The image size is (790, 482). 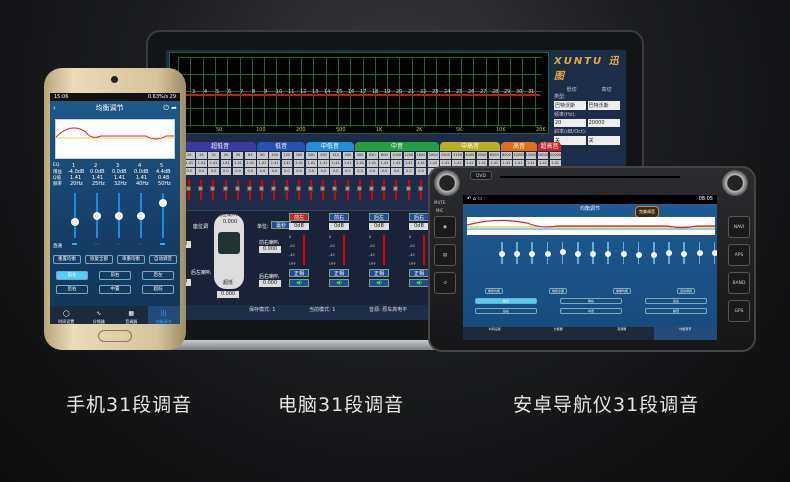 I want to click on freq-cell: 200, so click(x=311, y=155).